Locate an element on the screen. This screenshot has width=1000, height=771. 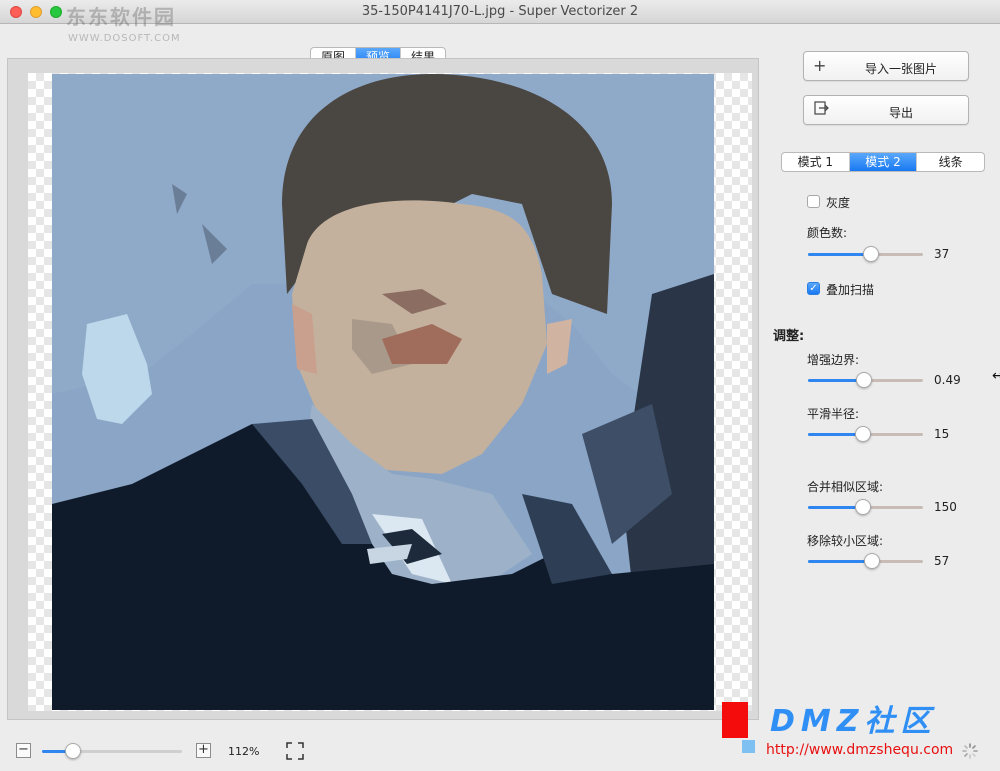
resize-cursor-icon: ↔ is located at coordinates (996, 376).